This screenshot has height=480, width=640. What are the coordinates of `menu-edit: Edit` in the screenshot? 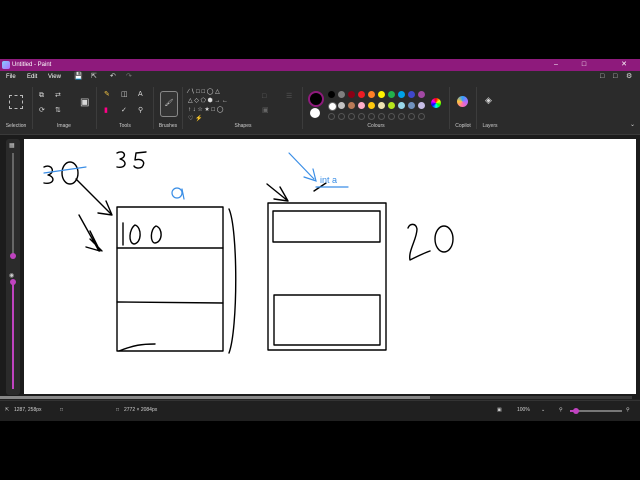 It's located at (32, 77).